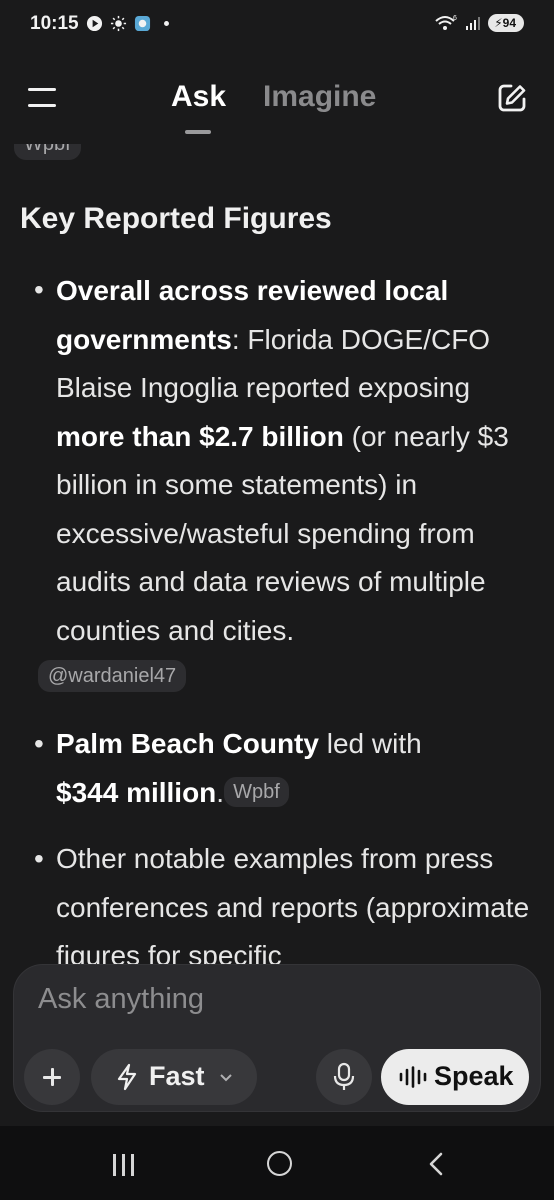 This screenshot has width=554, height=1200. What do you see at coordinates (136, 792) in the screenshot?
I see `bullet-bold-figure: $344 million` at bounding box center [136, 792].